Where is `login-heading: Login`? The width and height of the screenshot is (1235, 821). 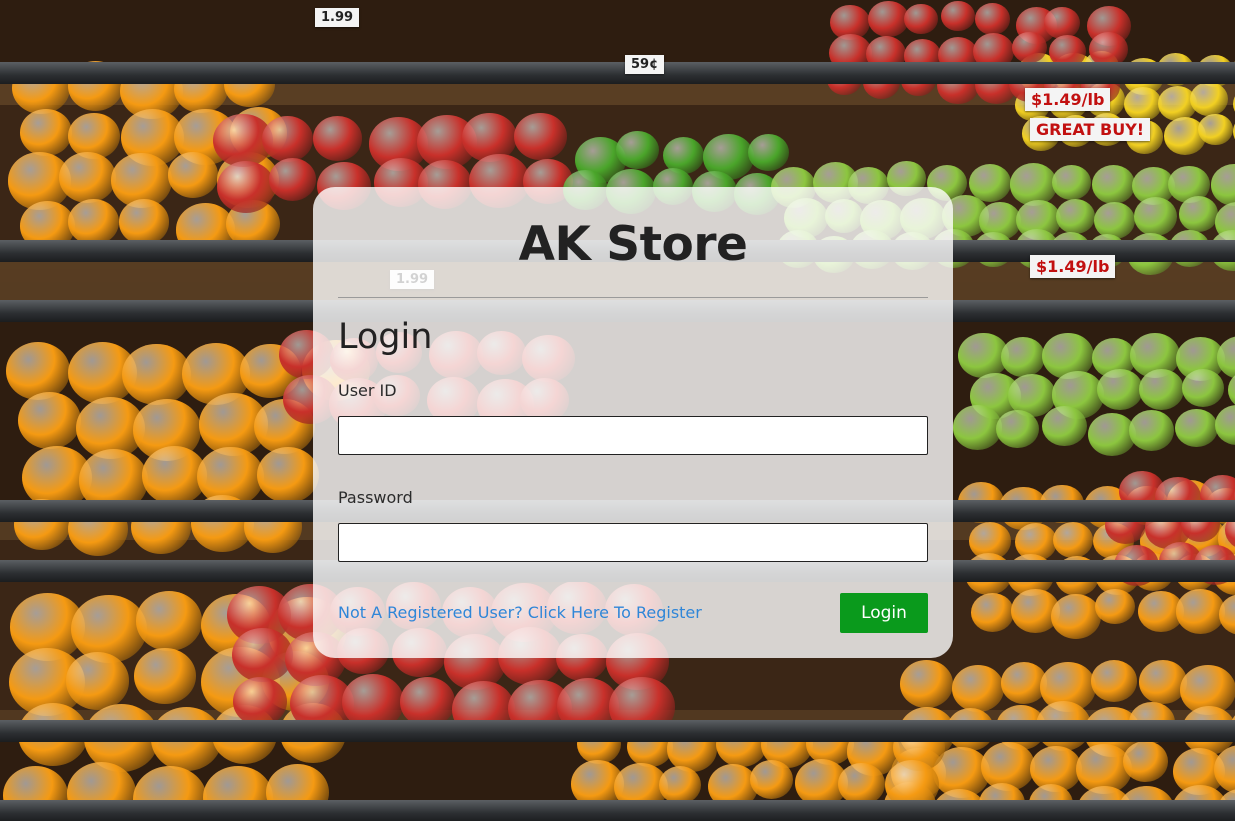 login-heading: Login is located at coordinates (385, 337).